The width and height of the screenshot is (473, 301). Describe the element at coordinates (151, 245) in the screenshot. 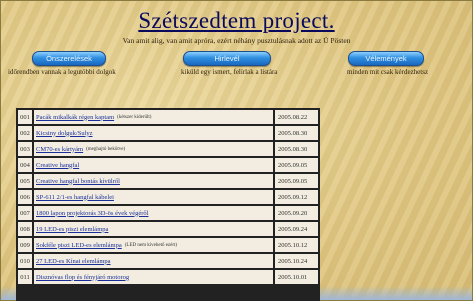

I see `row-note: (LED nem kivehető ezért)` at that location.